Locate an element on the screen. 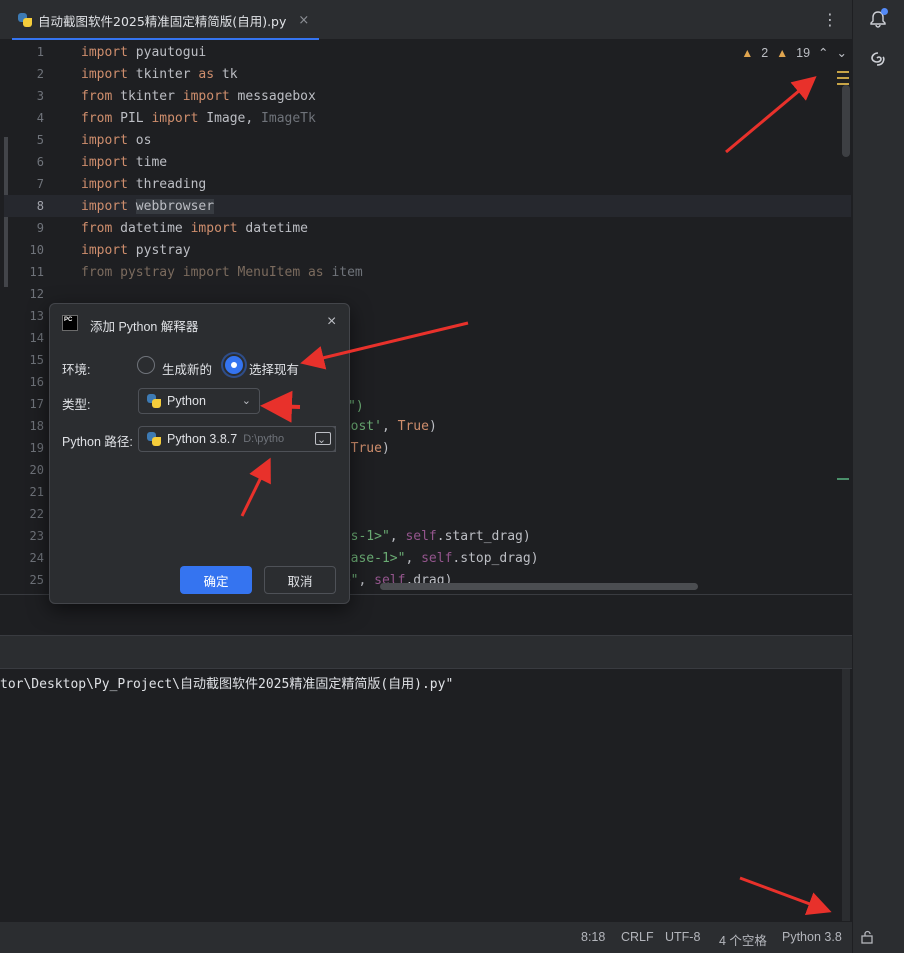  code-line: 6 import time is located at coordinates (427, 162).